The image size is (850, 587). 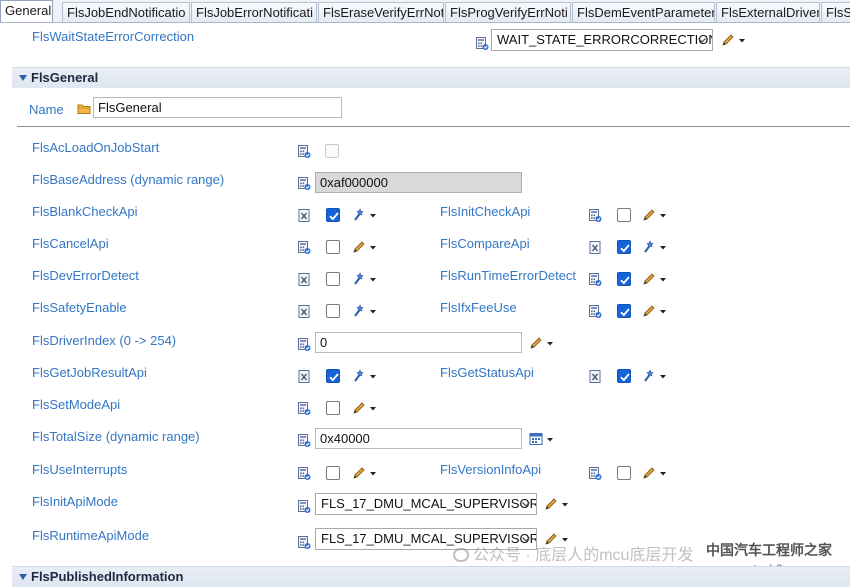 What do you see at coordinates (126, 12) in the screenshot?
I see `tab-job-end-notification: FlsJobEndNotificatio` at bounding box center [126, 12].